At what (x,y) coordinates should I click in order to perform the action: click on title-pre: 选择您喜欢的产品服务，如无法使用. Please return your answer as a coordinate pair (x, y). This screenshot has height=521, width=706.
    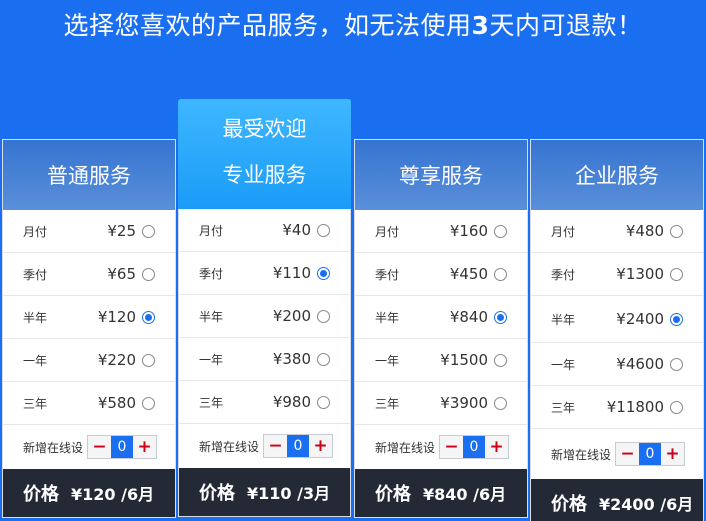
    Looking at the image, I should click on (267, 25).